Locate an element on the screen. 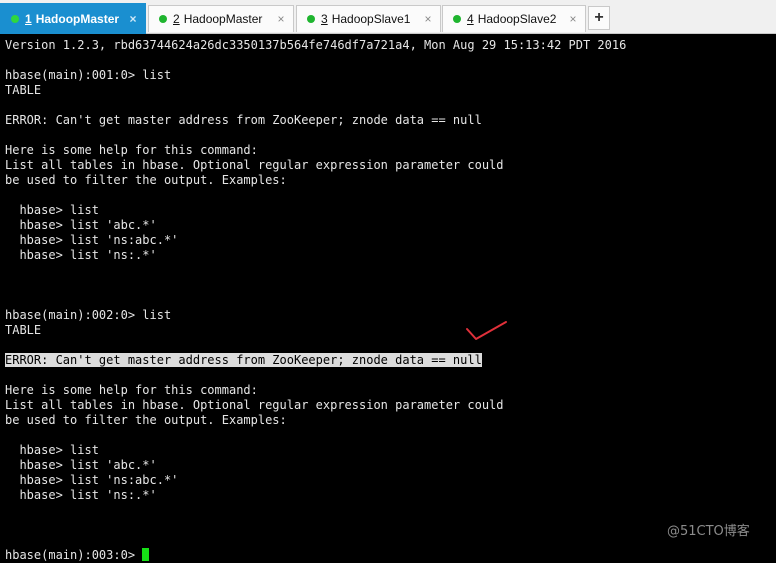  tab-hadoopslave1: 3 HadoopSlave1 × is located at coordinates (368, 18).